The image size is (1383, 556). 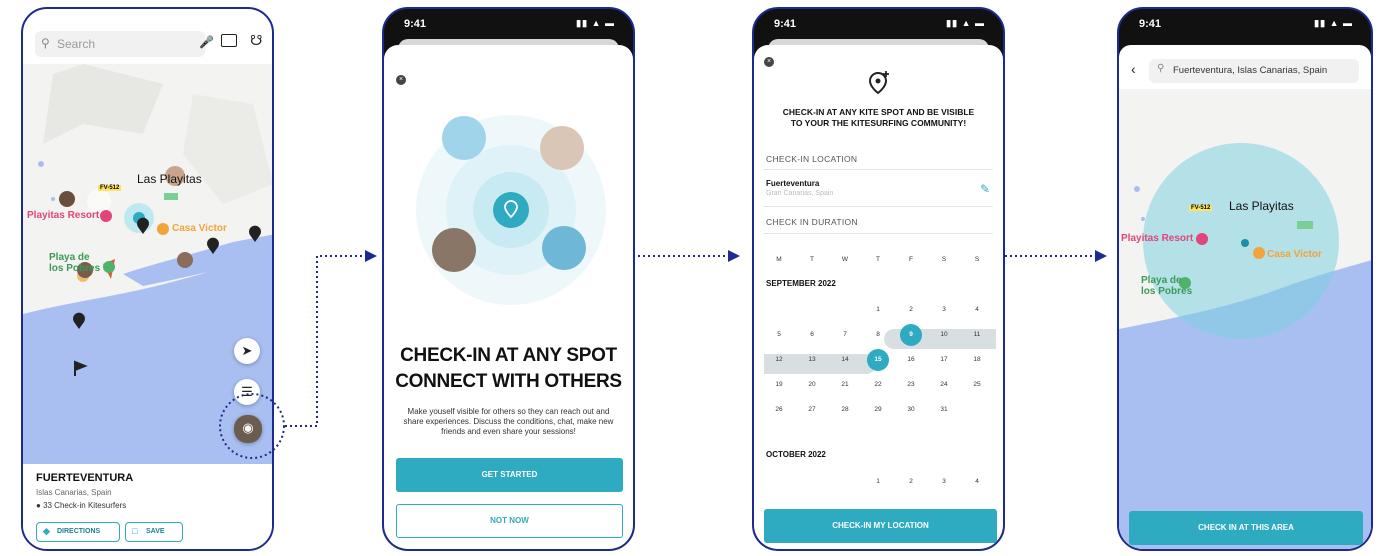 What do you see at coordinates (135, 531) in the screenshot?
I see `bookmark-icon: □` at bounding box center [135, 531].